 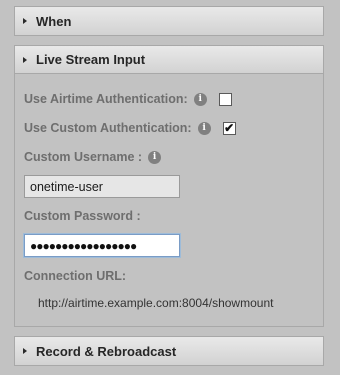 What do you see at coordinates (225, 99) in the screenshot?
I see `airtime-auth-checkbox` at bounding box center [225, 99].